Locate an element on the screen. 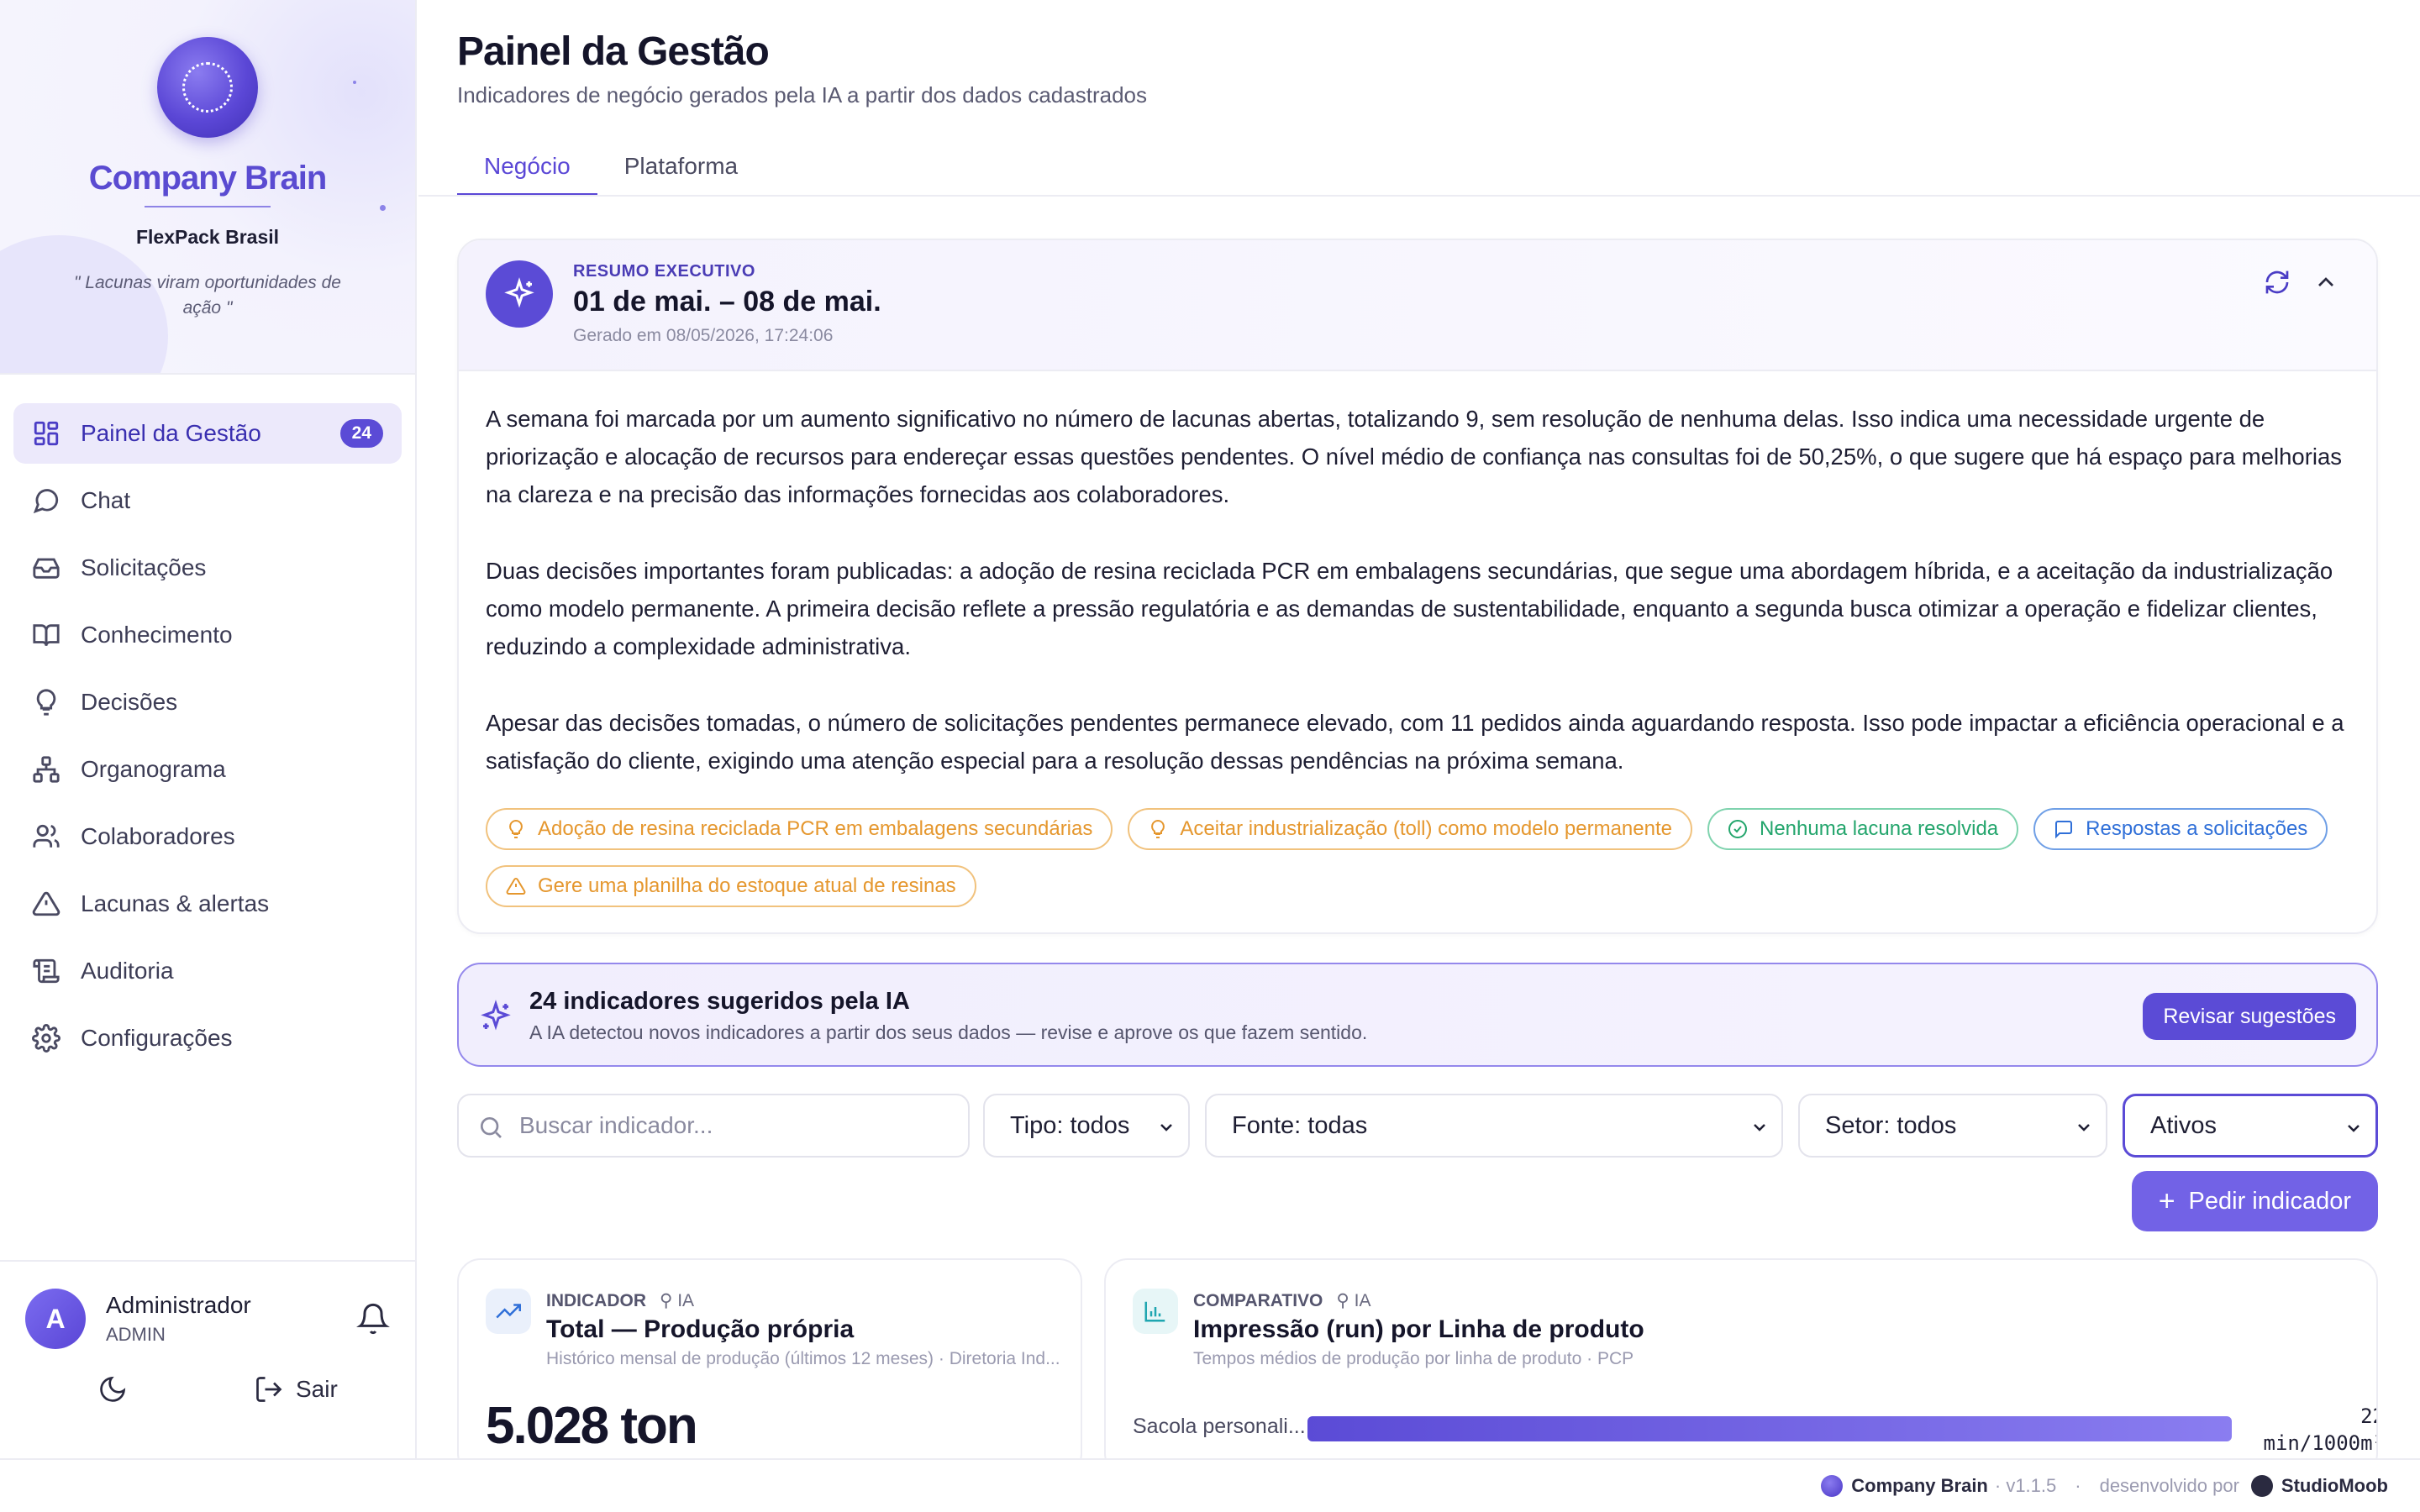 The height and width of the screenshot is (1512, 2420). card-value: 5.028 ton is located at coordinates (592, 1426).